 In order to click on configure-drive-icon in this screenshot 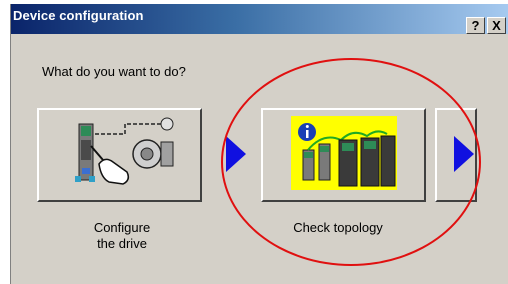, I will do `click(124, 151)`.